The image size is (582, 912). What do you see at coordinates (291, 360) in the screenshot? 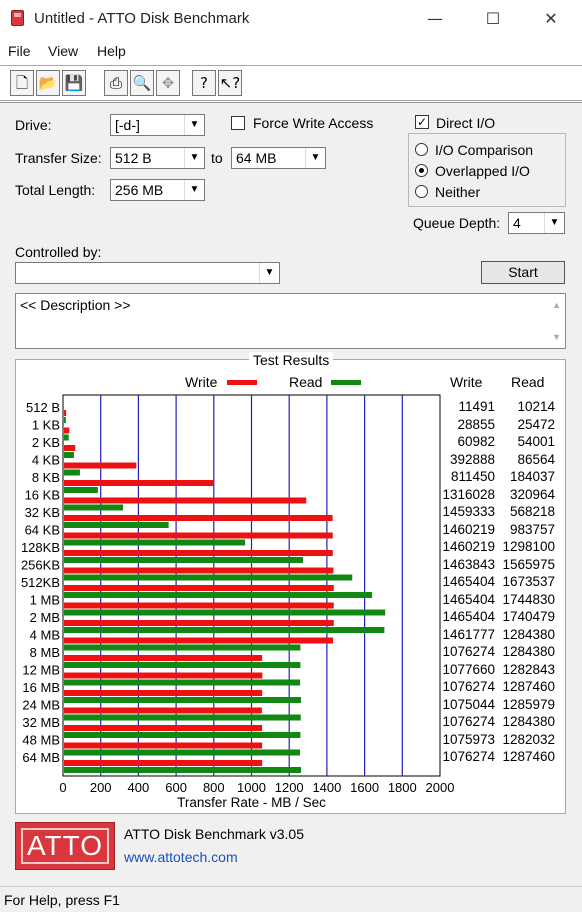
I see `results-title: Test Results` at bounding box center [291, 360].